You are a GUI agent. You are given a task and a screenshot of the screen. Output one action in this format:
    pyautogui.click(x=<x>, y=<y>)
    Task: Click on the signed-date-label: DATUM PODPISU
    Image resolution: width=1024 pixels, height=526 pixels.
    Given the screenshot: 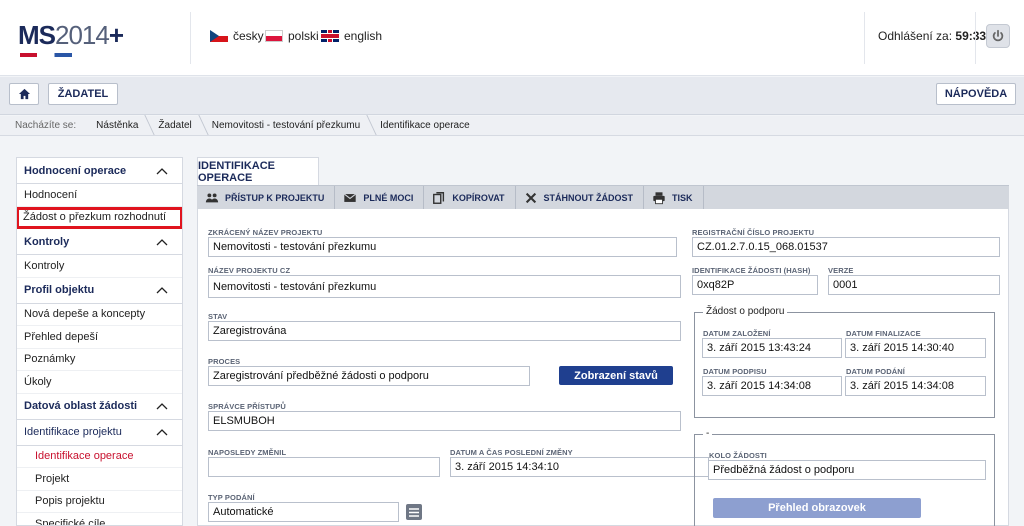 What is the action you would take?
    pyautogui.click(x=735, y=371)
    